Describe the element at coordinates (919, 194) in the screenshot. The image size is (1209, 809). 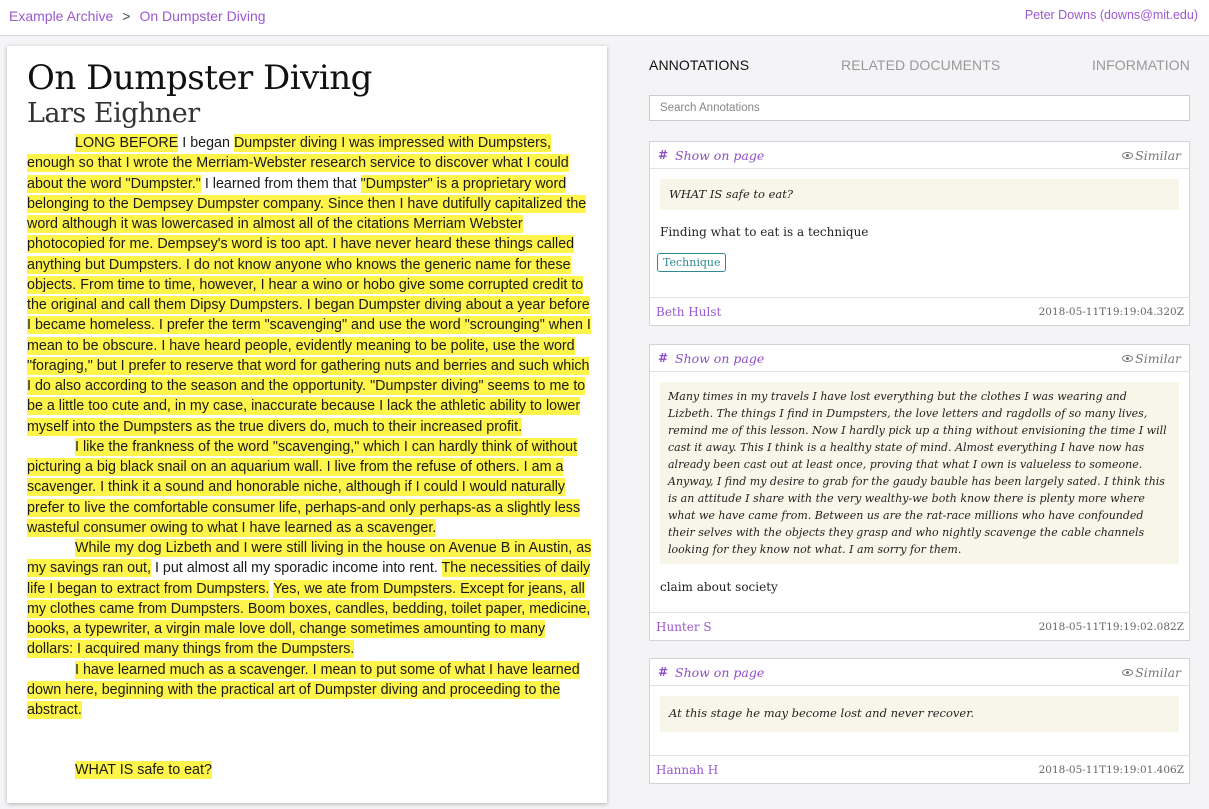
I see `annotation-quote: WHAT IS safe to eat?` at that location.